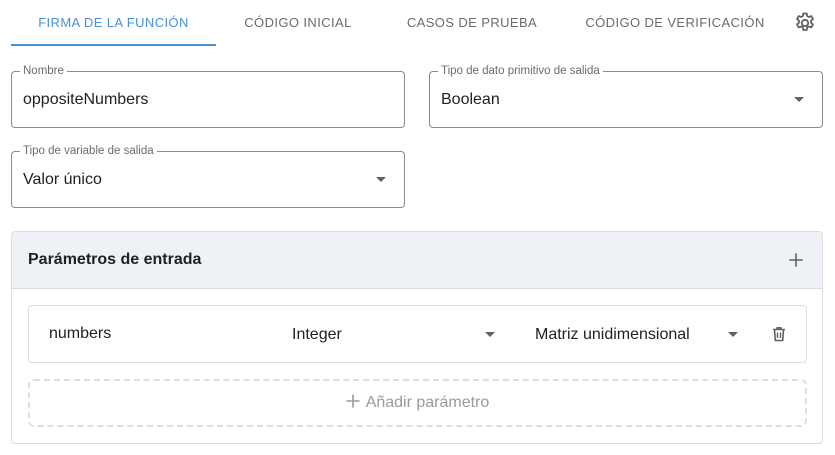 This screenshot has width=835, height=455. Describe the element at coordinates (470, 99) in the screenshot. I see `output-primitive-value: Boolean` at that location.